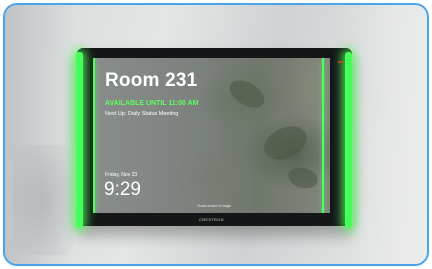  I want to click on availability-status: AVAILABLE UNTIL 11:00 AM, so click(152, 103).